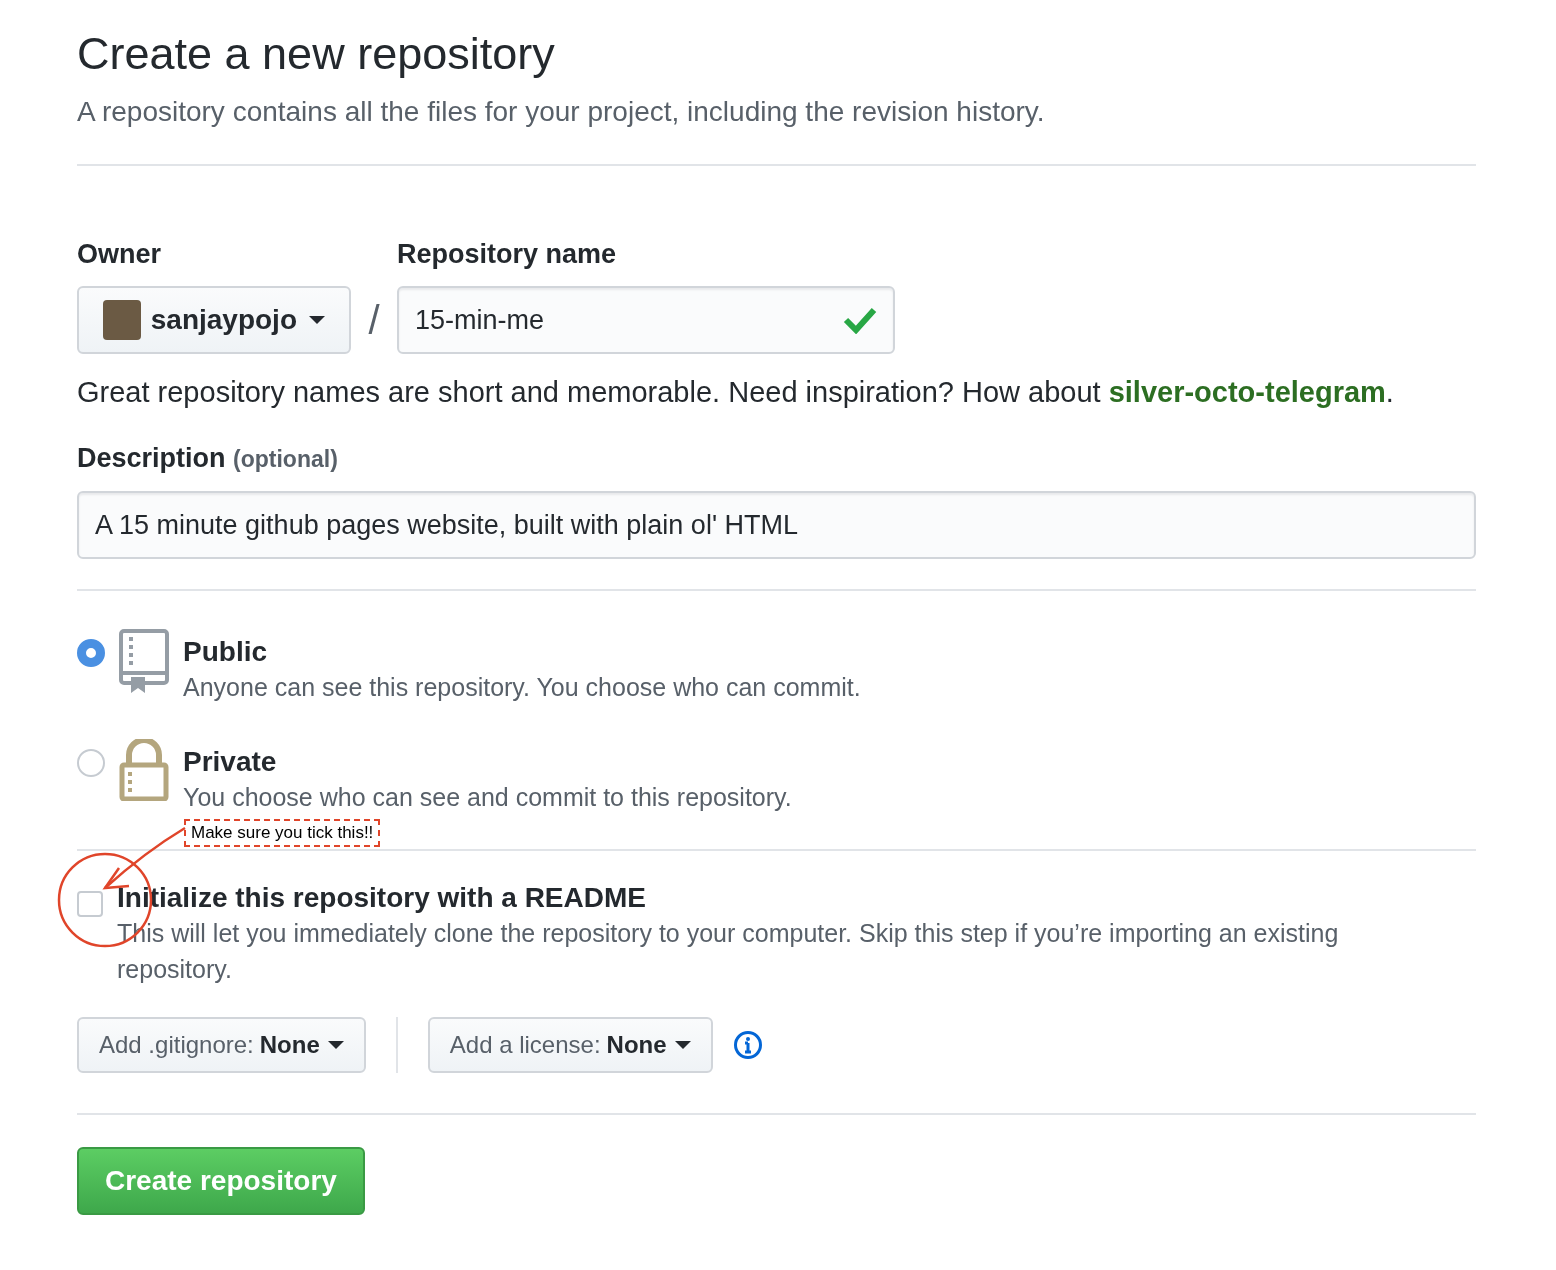 This screenshot has width=1556, height=1270. I want to click on description-label: Description (optional), so click(207, 458).